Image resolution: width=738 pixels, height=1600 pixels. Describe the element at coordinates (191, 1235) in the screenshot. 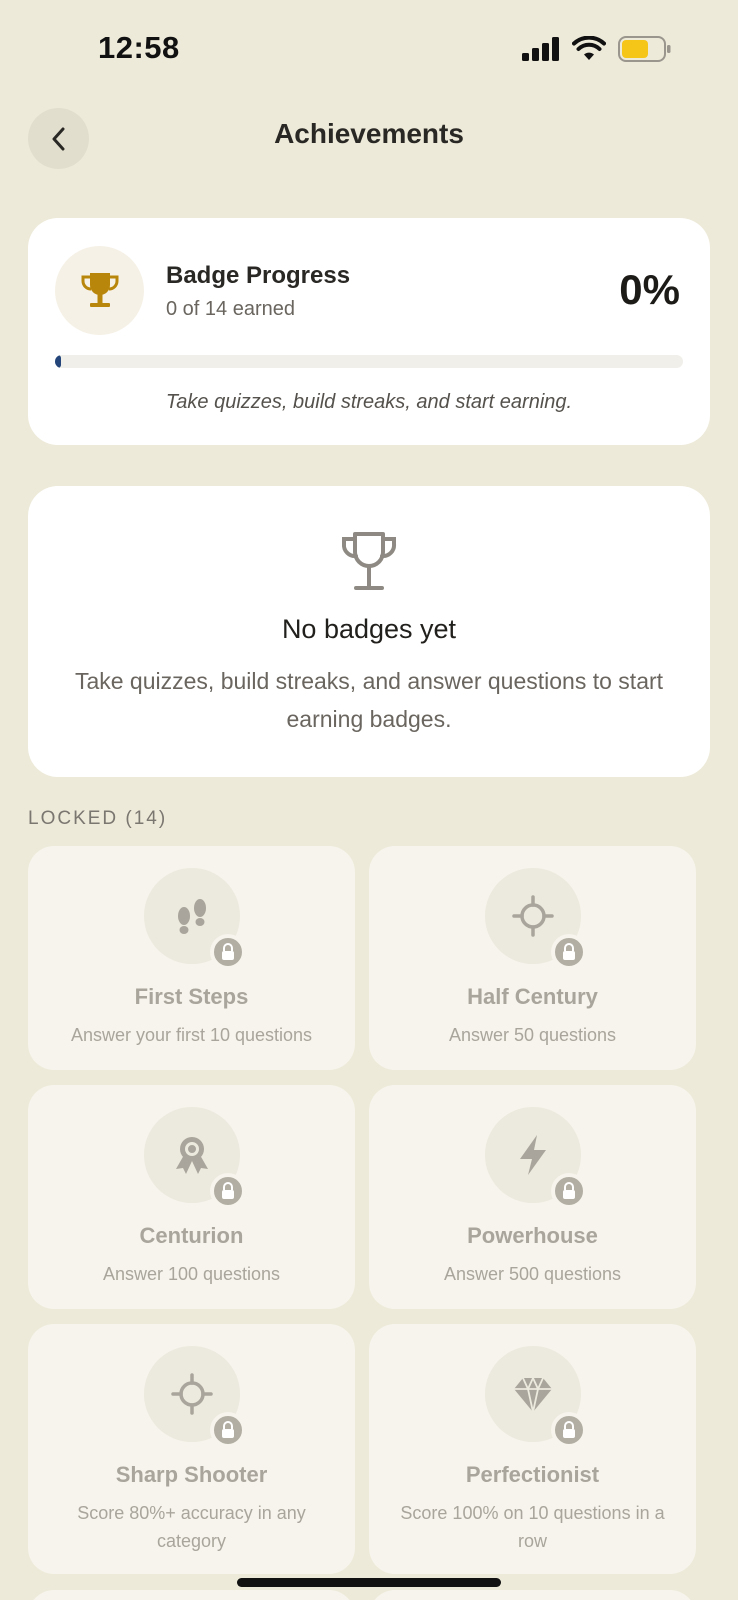

I see `badge-name: Centurion` at that location.